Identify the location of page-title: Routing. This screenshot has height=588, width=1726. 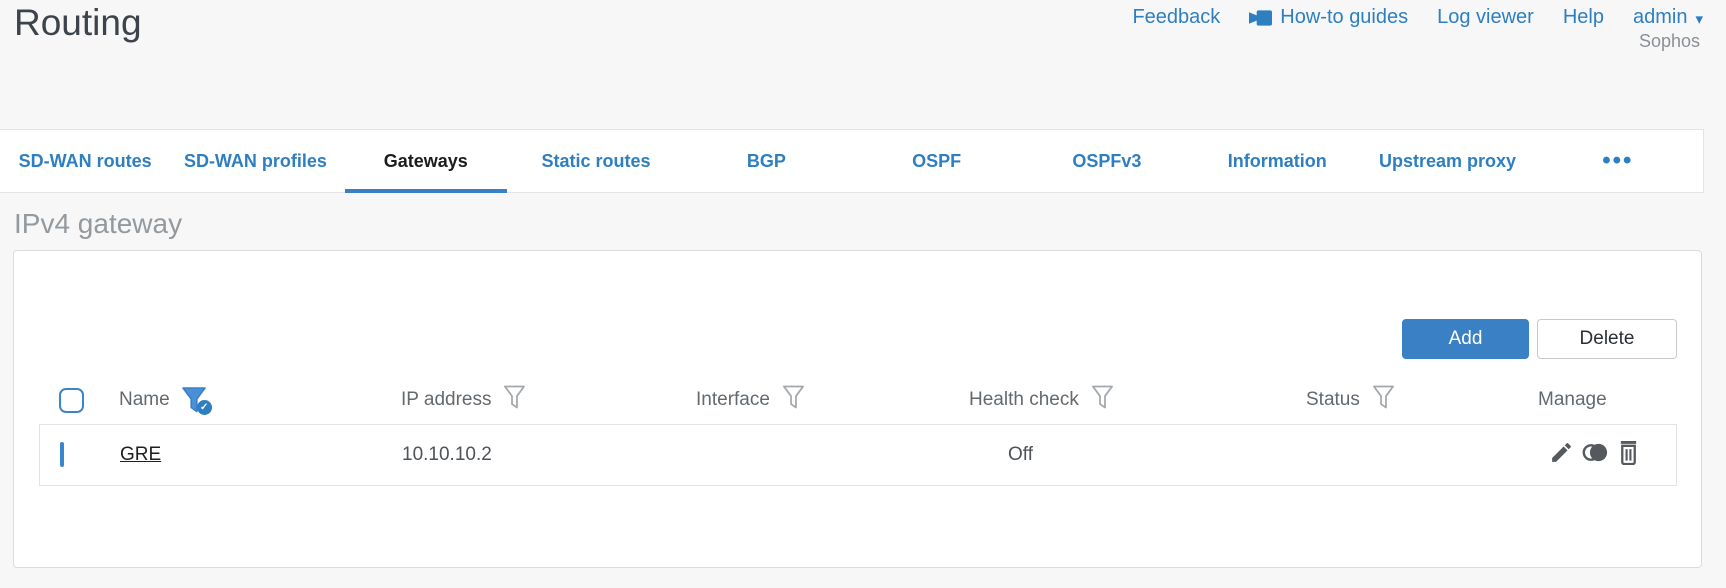
(78, 22).